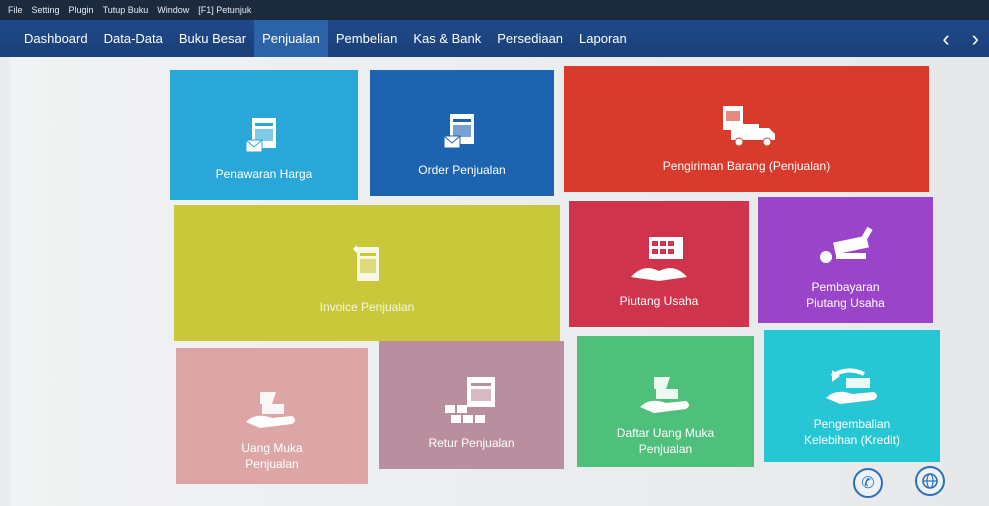 Image resolution: width=989 pixels, height=506 pixels. Describe the element at coordinates (367, 306) in the screenshot. I see `tile-label: Invoice Penjualan` at that location.